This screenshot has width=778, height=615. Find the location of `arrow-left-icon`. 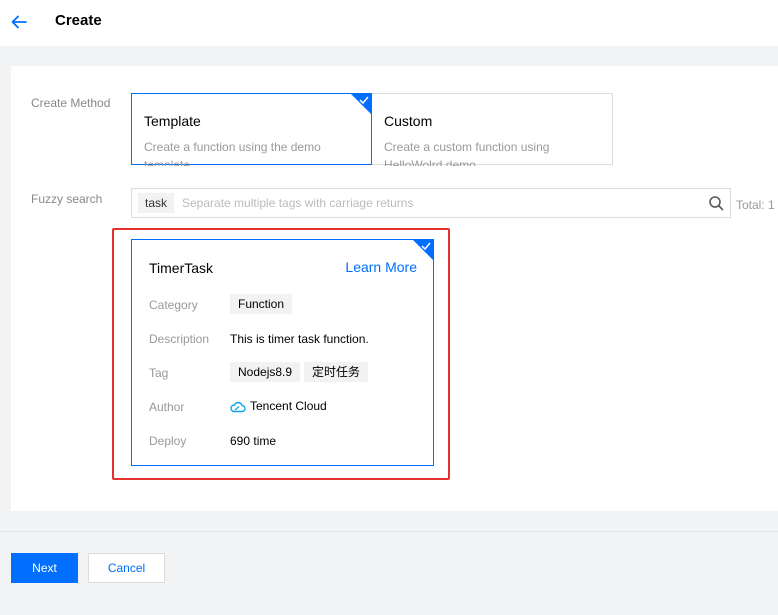

arrow-left-icon is located at coordinates (19, 22).